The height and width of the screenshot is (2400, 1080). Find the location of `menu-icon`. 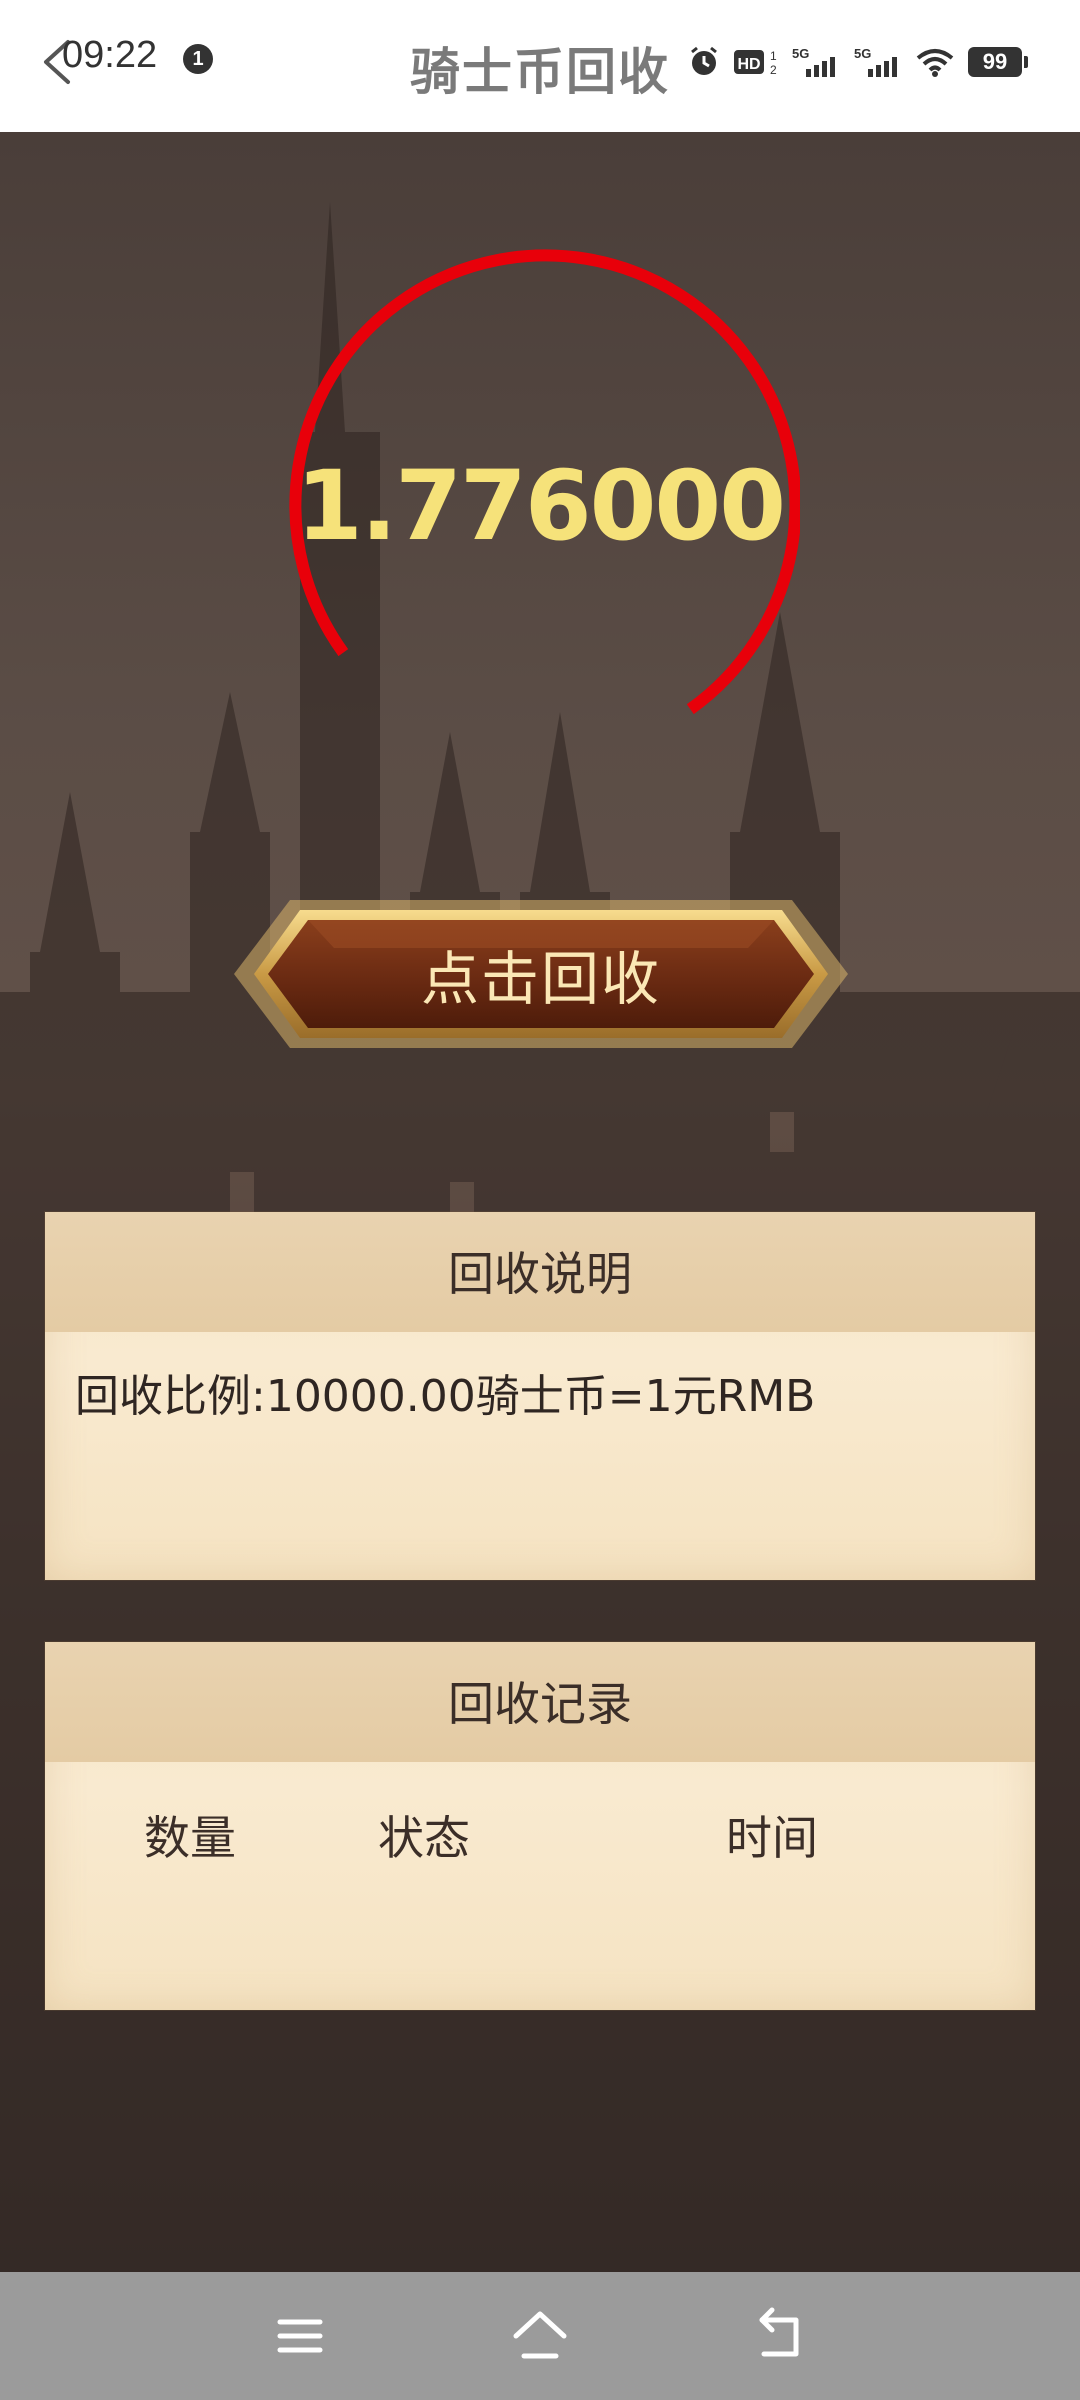

menu-icon is located at coordinates (300, 2336).